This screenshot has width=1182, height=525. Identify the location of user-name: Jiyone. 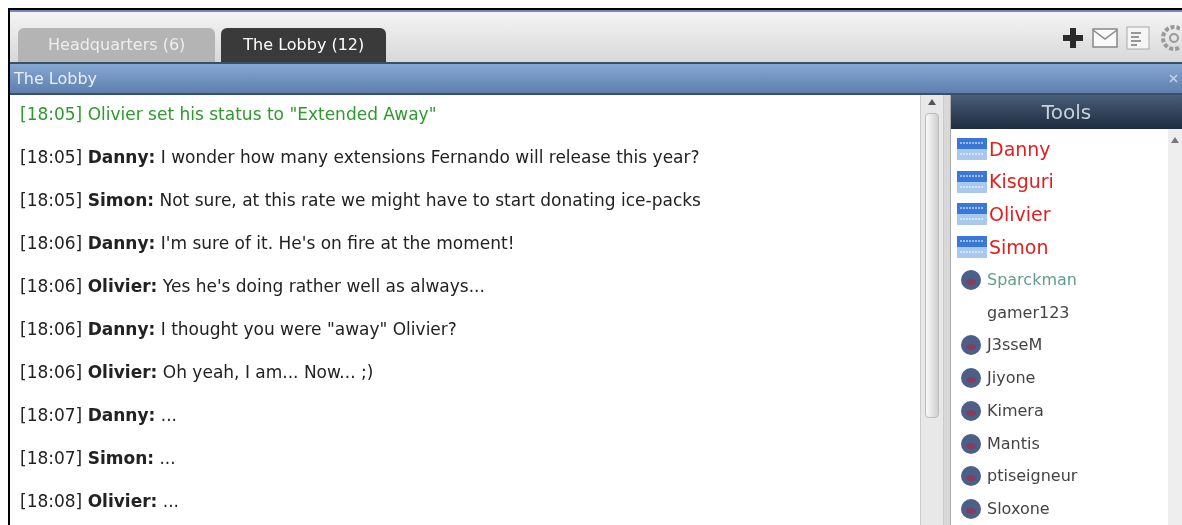
(1011, 378).